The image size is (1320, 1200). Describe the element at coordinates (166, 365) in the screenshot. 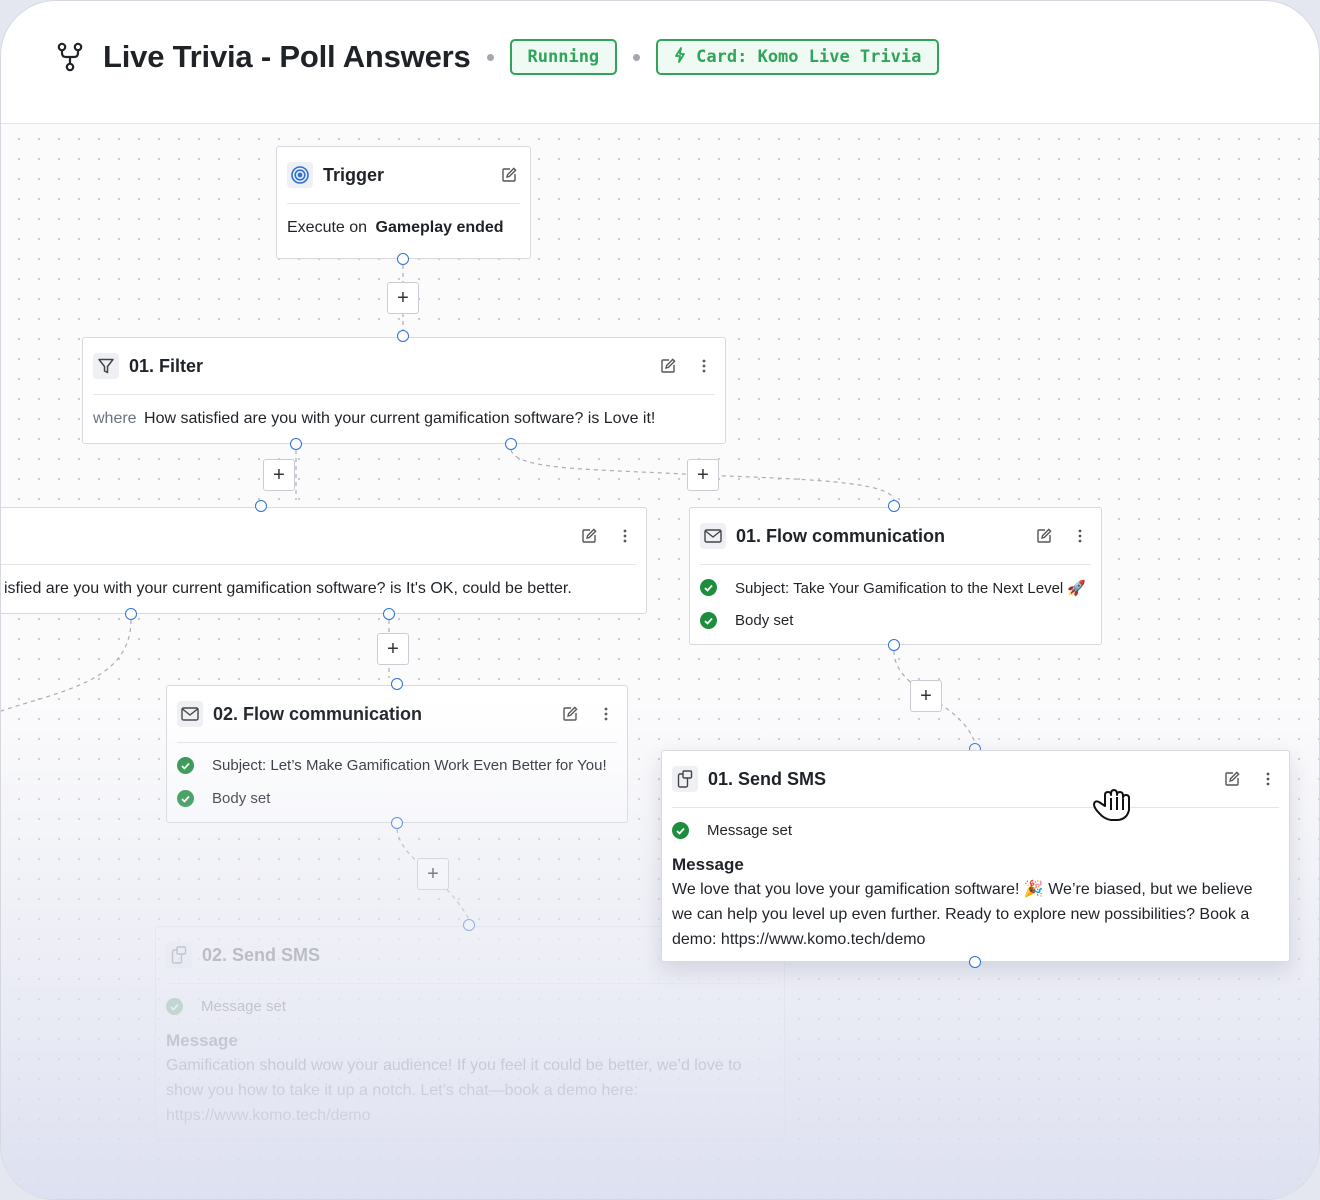

I see `node-title: 01. Filter` at that location.